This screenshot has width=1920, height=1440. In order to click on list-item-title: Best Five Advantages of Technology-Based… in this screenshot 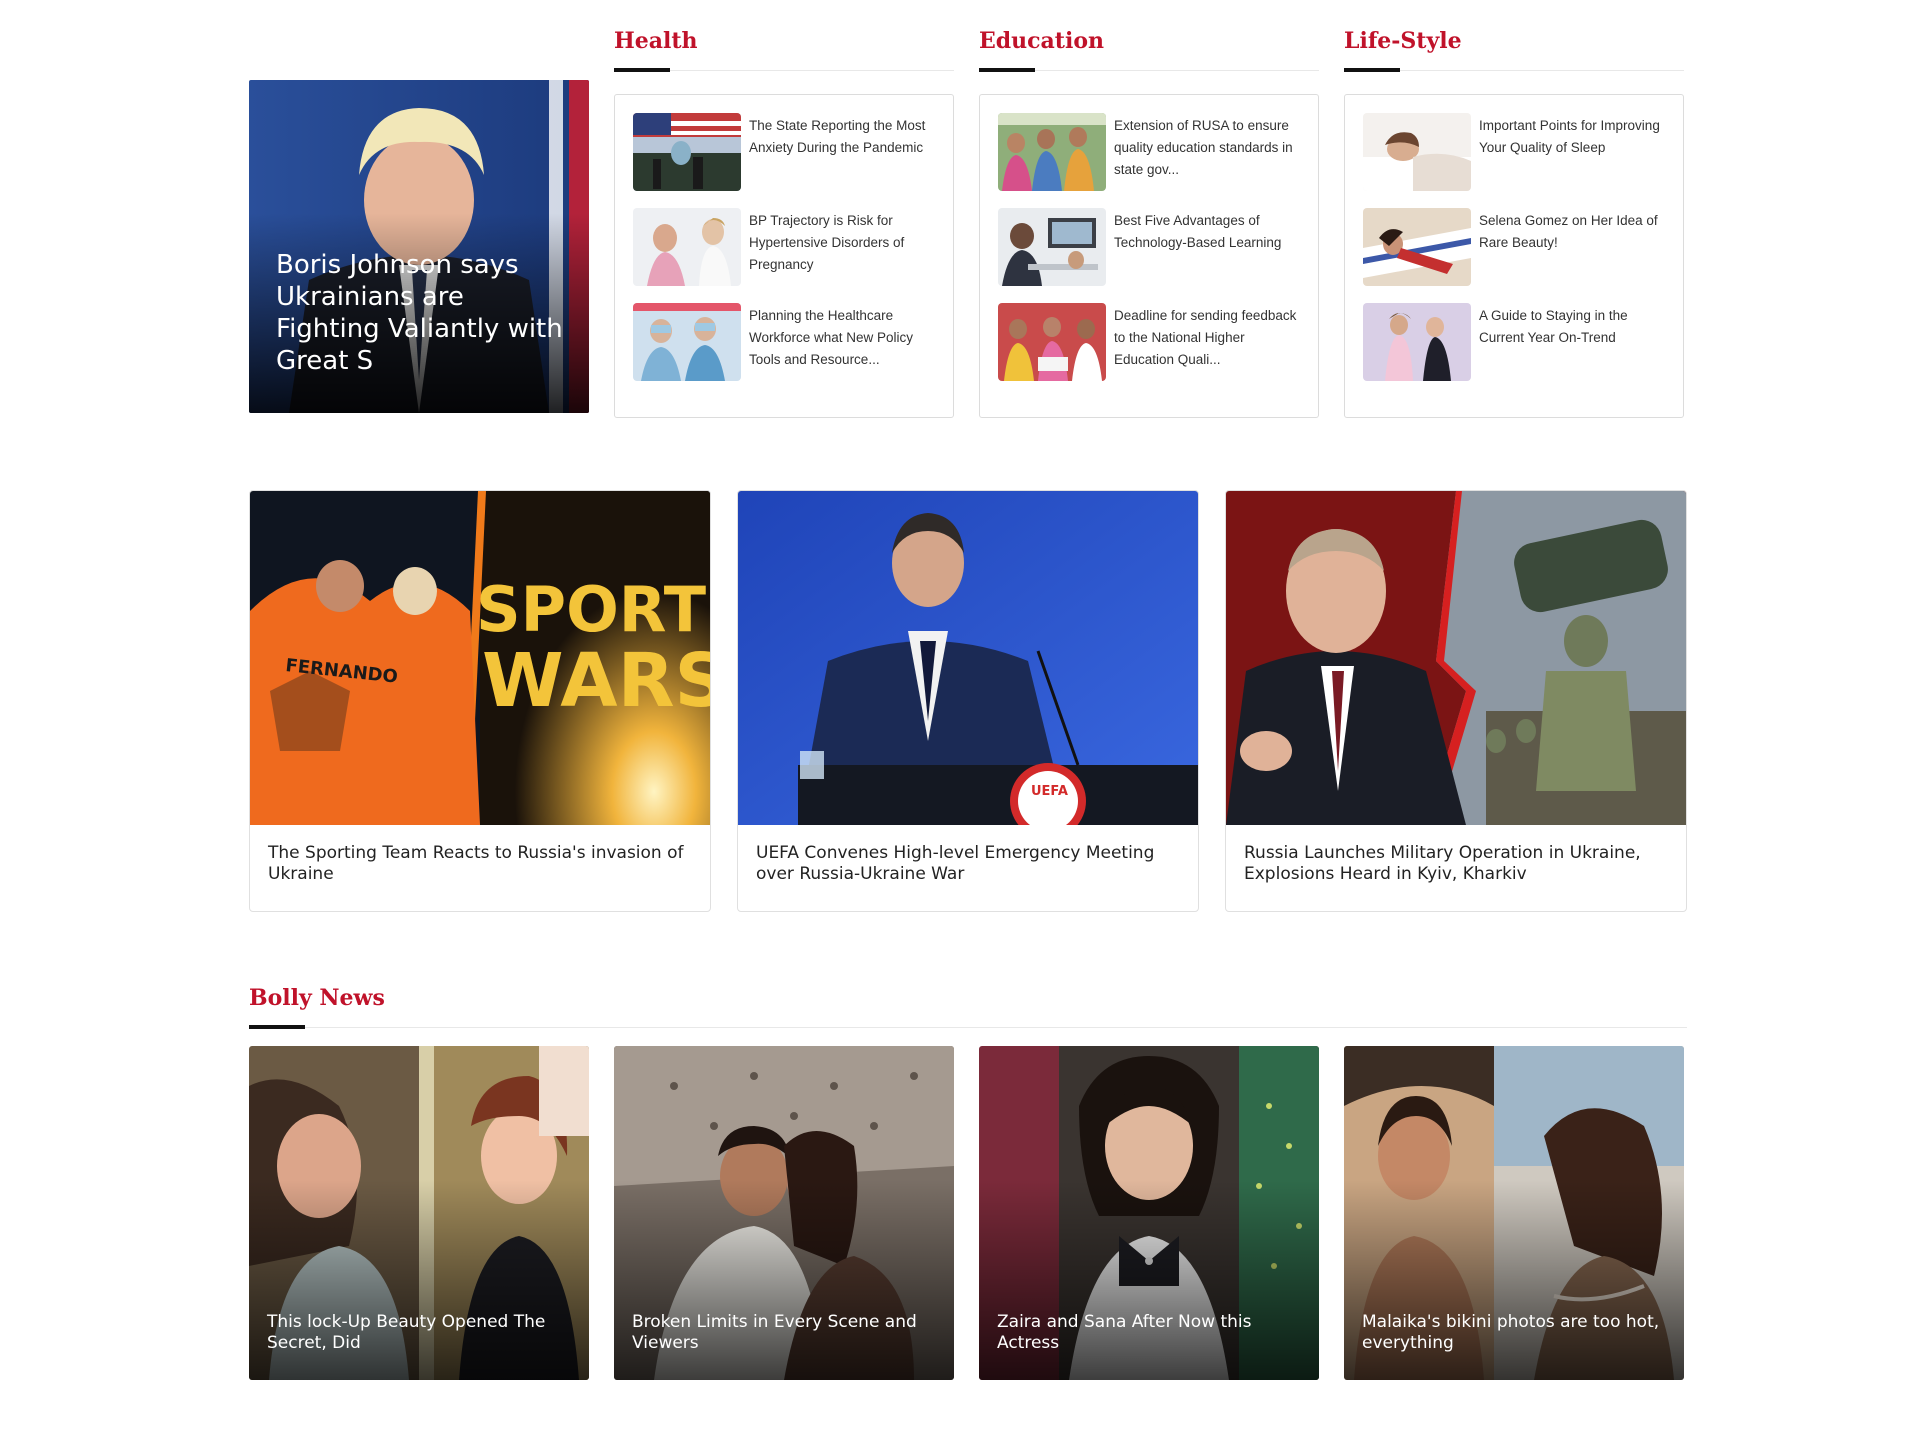, I will do `click(1209, 232)`.